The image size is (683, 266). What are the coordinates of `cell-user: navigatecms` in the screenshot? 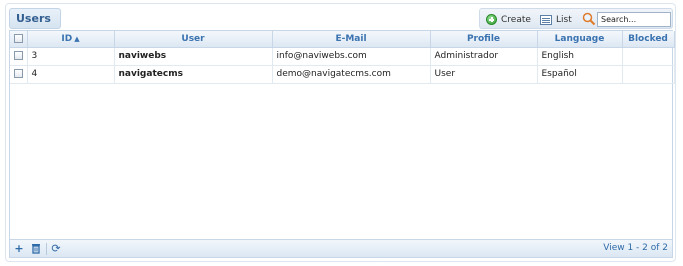 It's located at (193, 74).